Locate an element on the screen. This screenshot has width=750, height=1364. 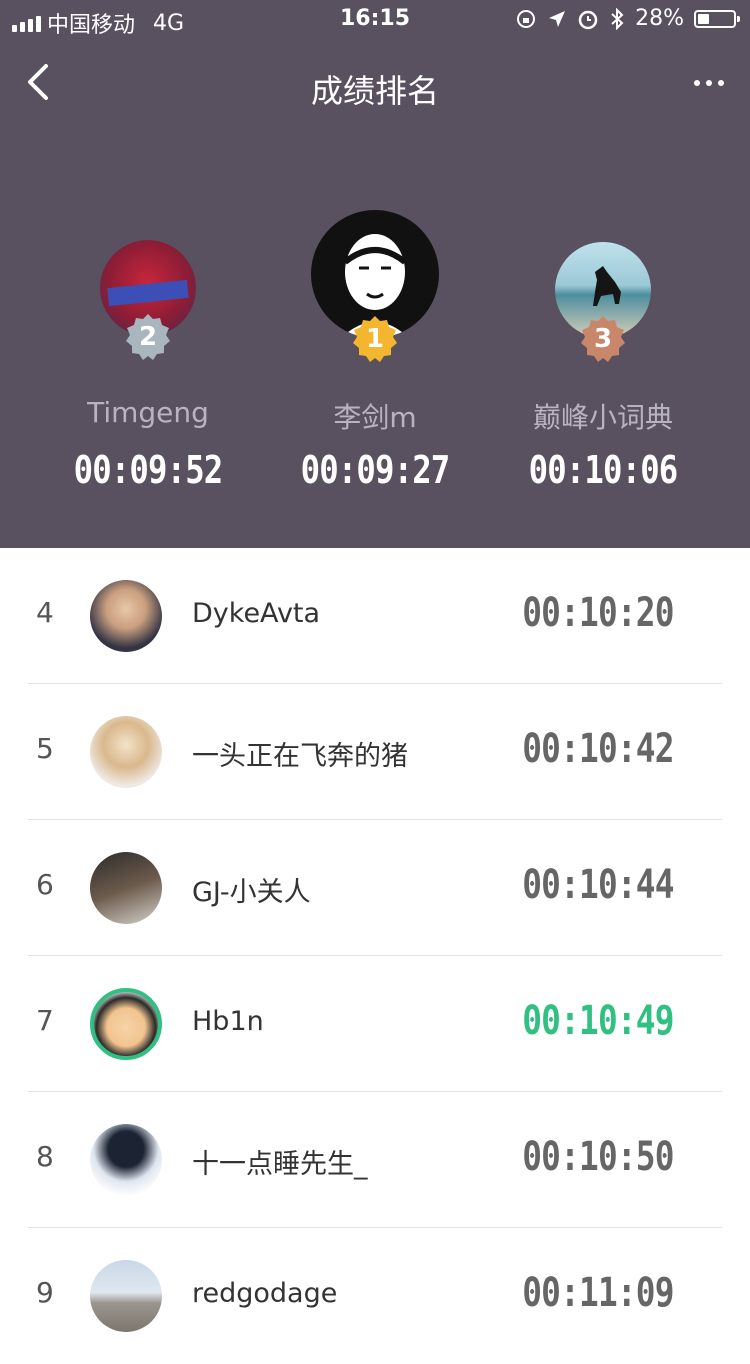
alarm-icon is located at coordinates (588, 19).